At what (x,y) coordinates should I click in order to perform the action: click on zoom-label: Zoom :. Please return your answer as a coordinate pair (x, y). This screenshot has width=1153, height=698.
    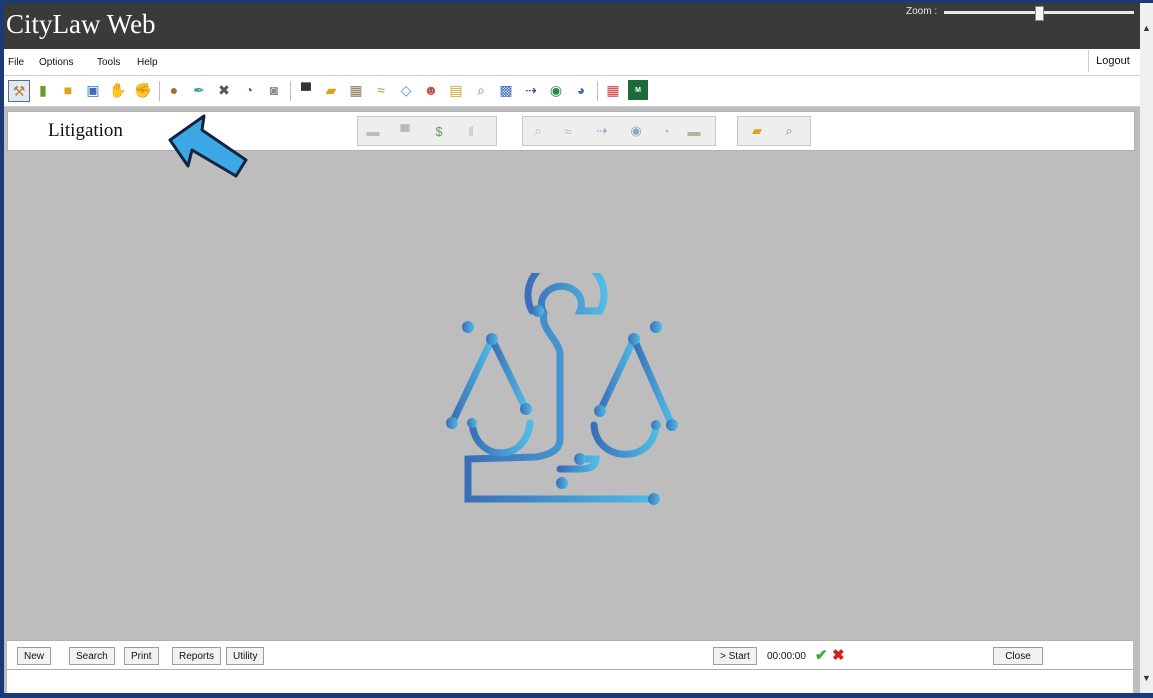
    Looking at the image, I should click on (922, 11).